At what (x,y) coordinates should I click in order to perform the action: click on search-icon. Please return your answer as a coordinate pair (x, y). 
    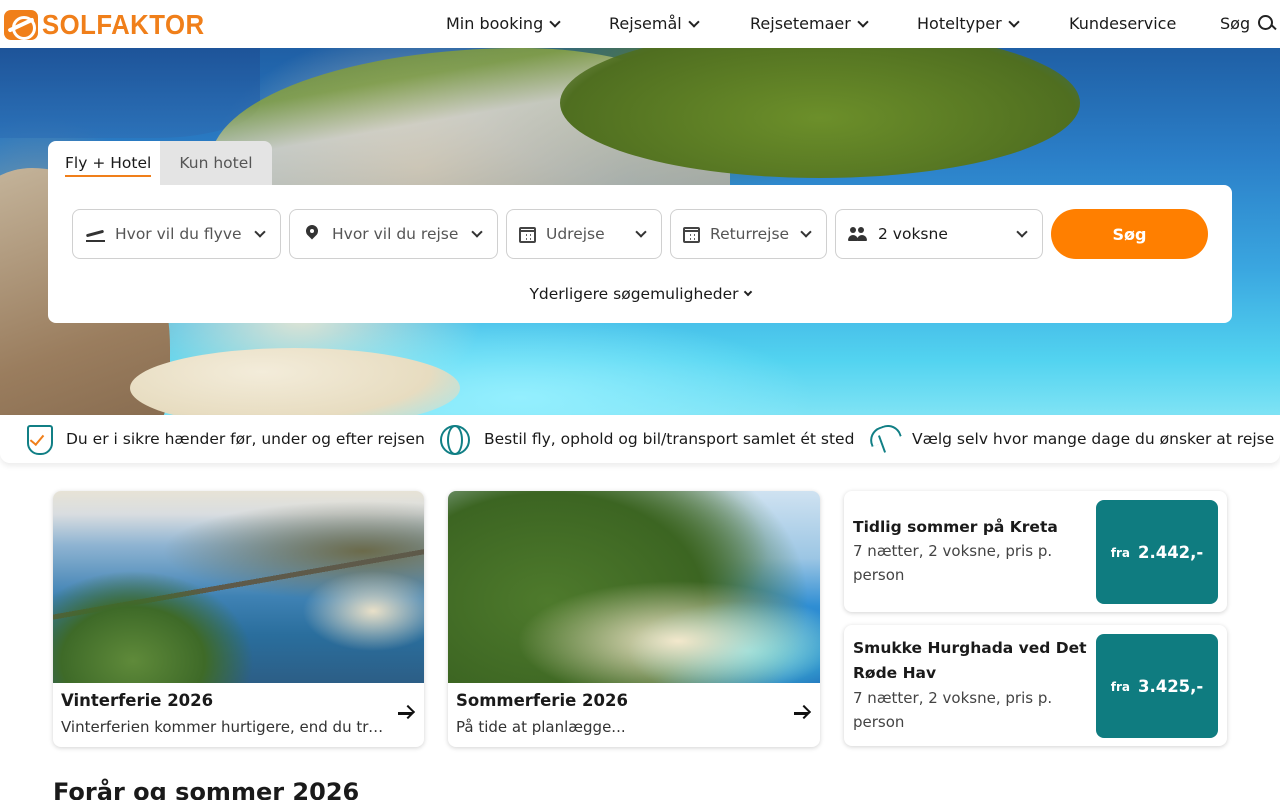
    Looking at the image, I should click on (1267, 23).